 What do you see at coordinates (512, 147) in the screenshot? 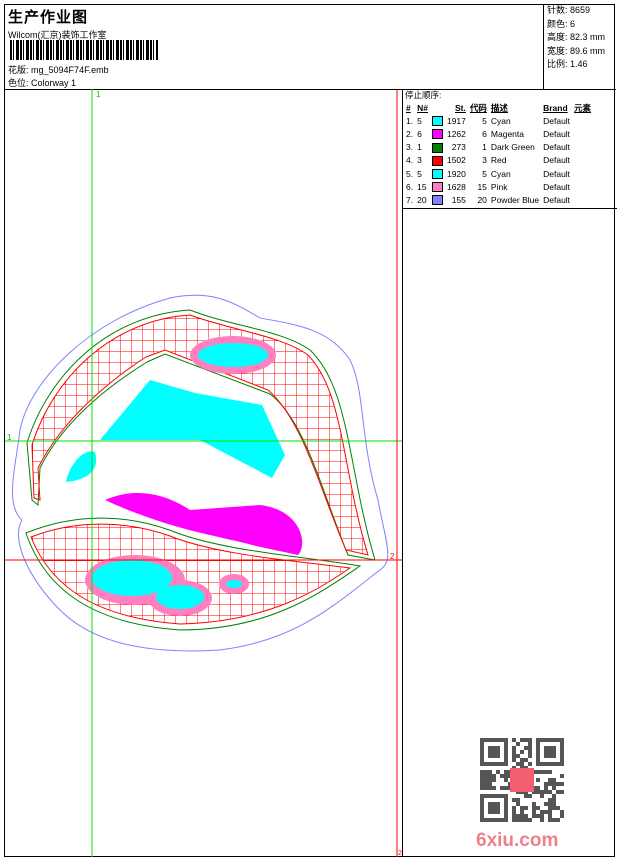
I see `row-description: Dark Green` at bounding box center [512, 147].